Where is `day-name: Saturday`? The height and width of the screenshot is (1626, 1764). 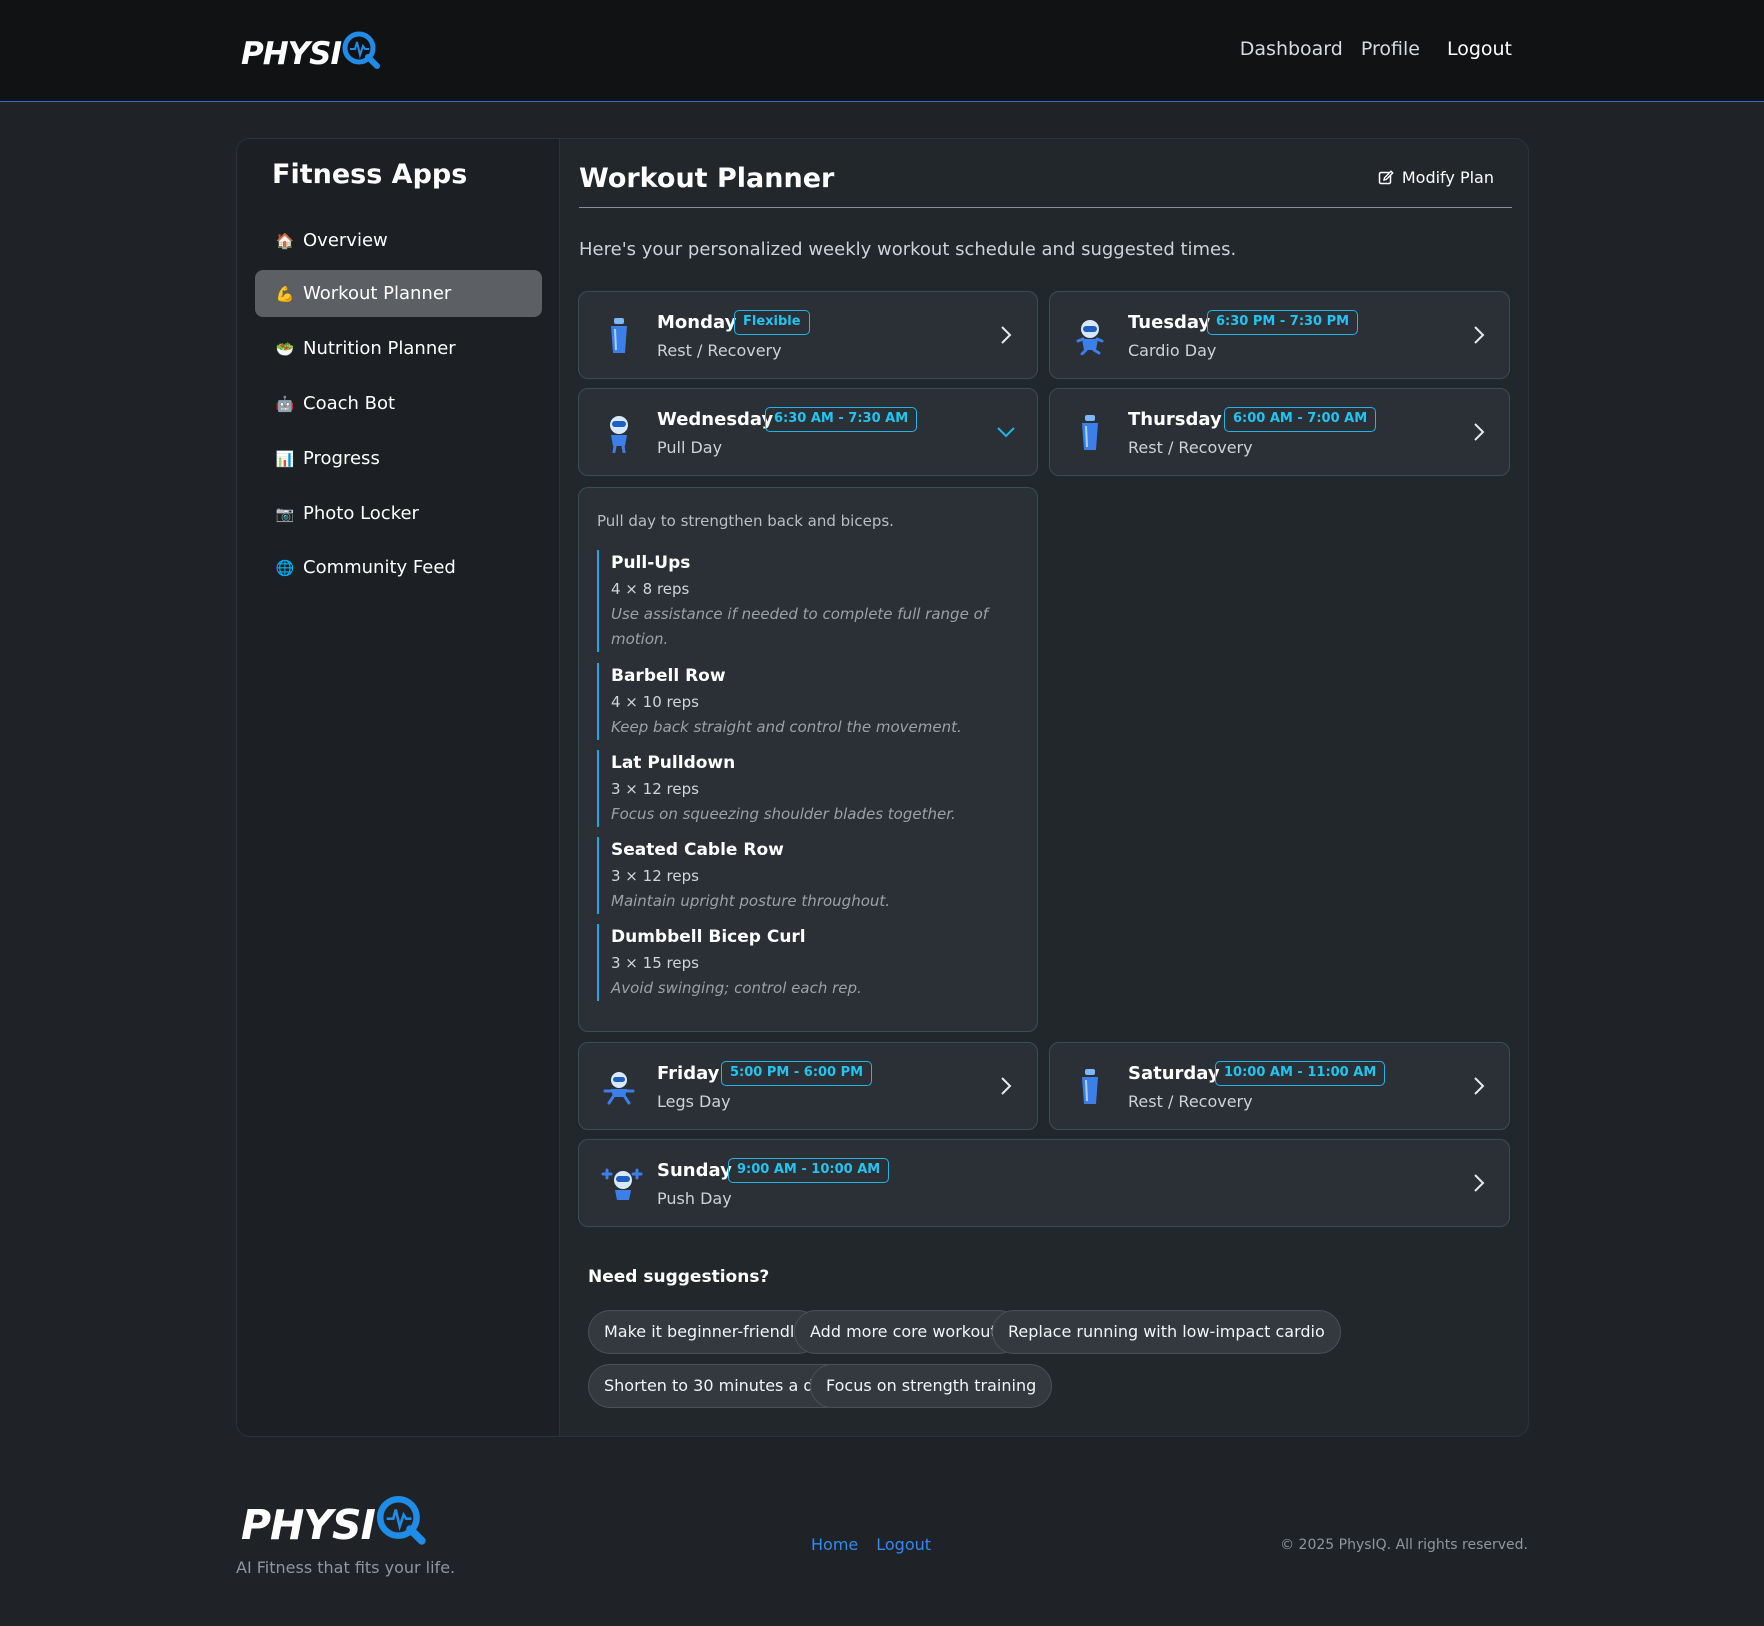
day-name: Saturday is located at coordinates (1174, 1073).